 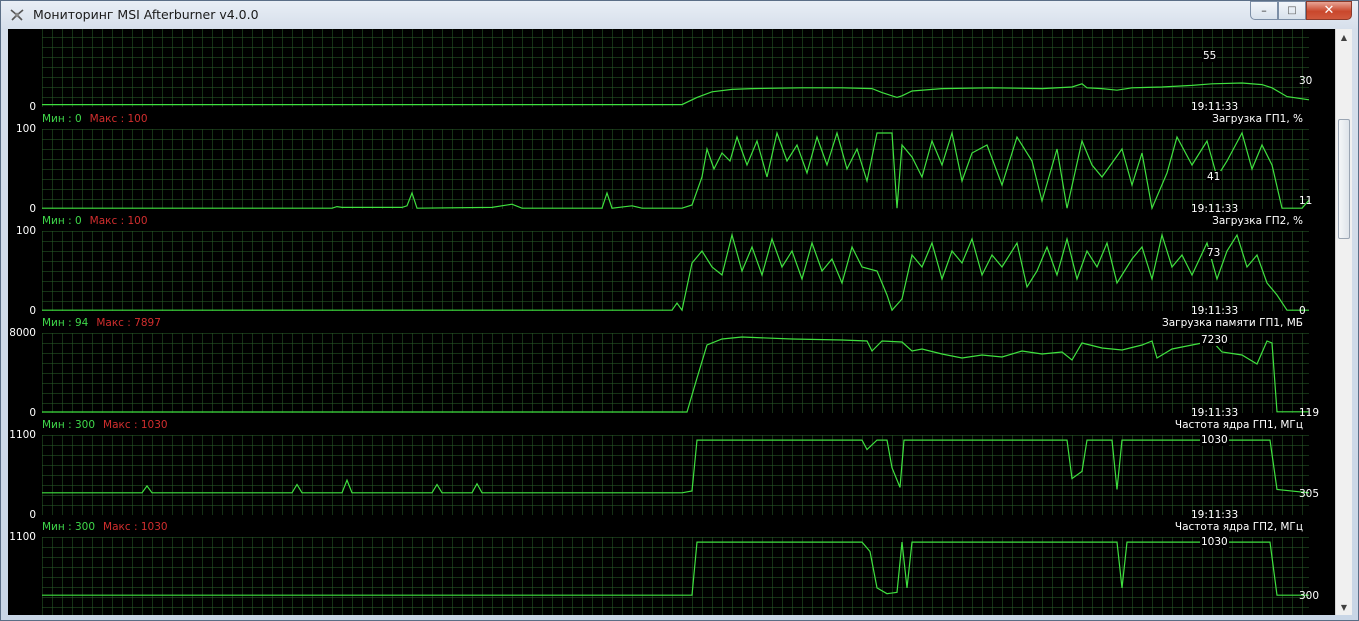 I want to click on graph-name: Загрузка ГП2, %, so click(x=1257, y=221).